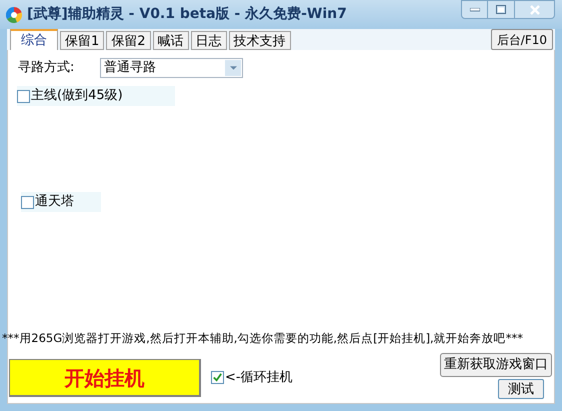 Image resolution: width=562 pixels, height=411 pixels. I want to click on option-label: 通天塔, so click(54, 202).